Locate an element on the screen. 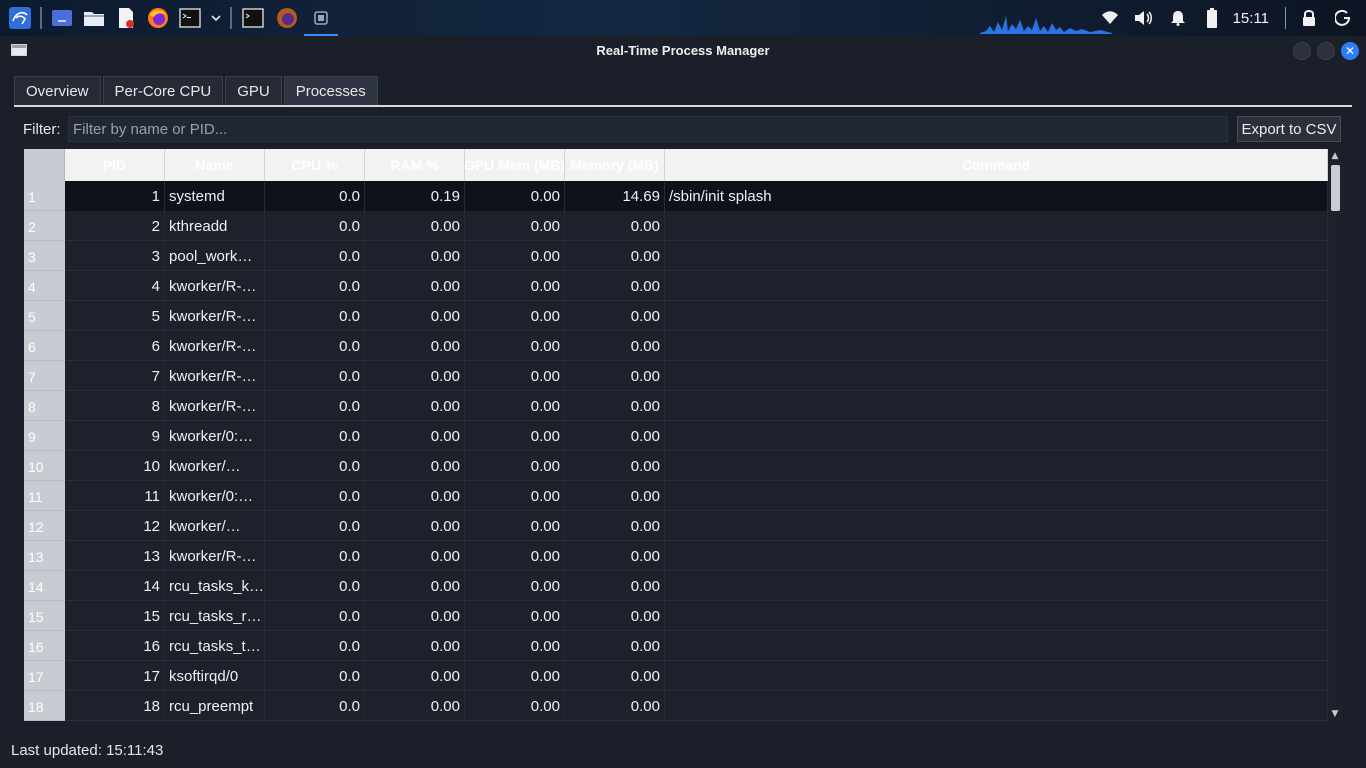 The height and width of the screenshot is (768, 1366). row-number: 9 is located at coordinates (44, 436).